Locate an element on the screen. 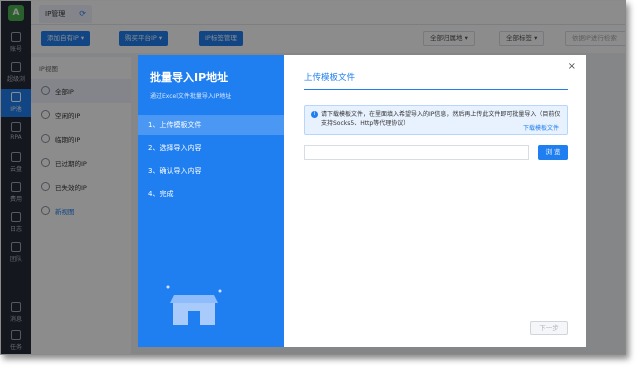 Image resolution: width=640 pixels, height=370 pixels. browse-button: 浏 览 is located at coordinates (553, 152).